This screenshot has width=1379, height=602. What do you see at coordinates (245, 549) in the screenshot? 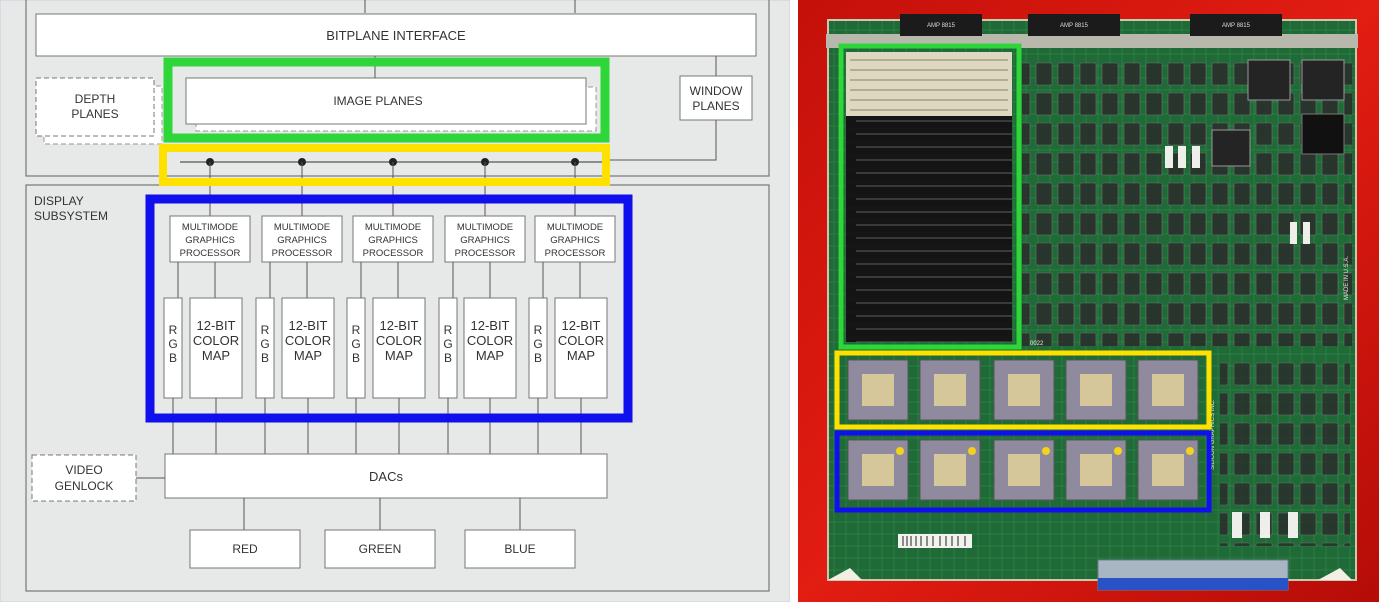
I see `output-red-label: RED` at bounding box center [245, 549].